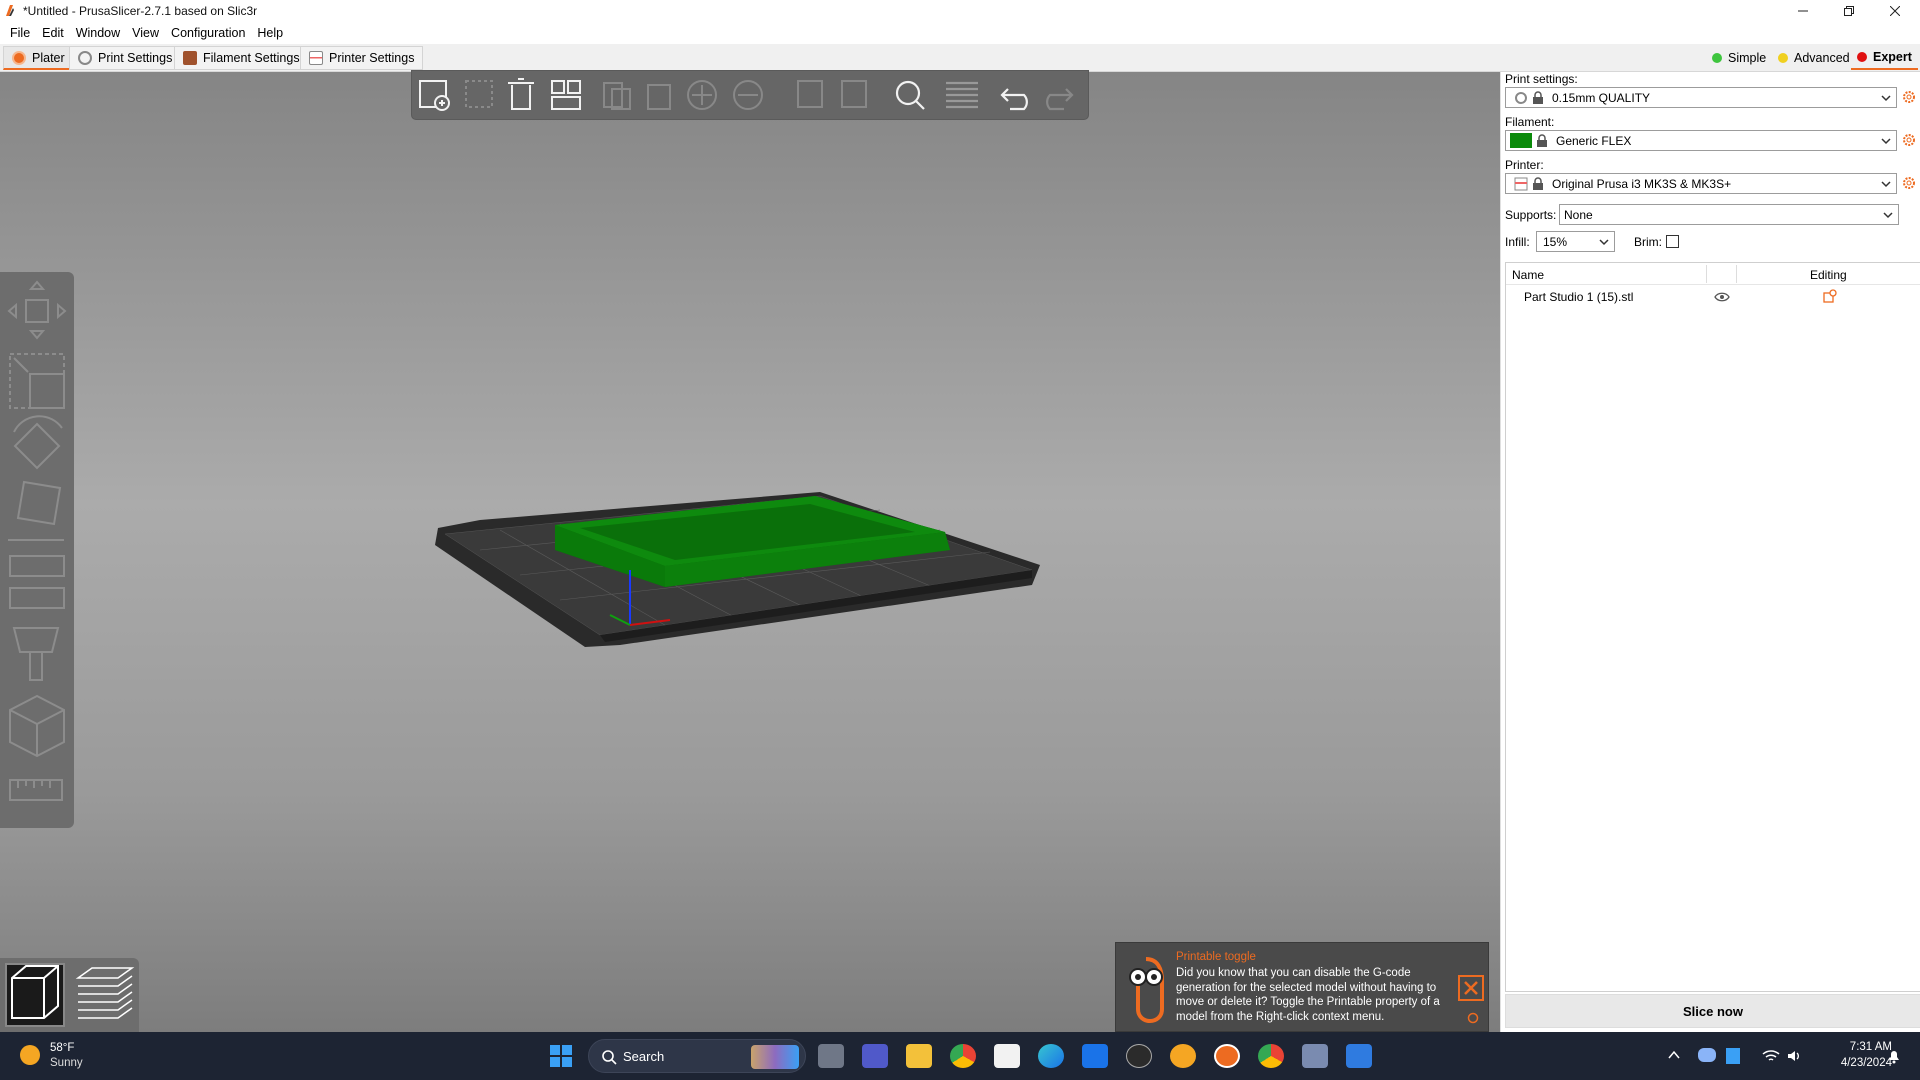 The width and height of the screenshot is (1920, 1080). I want to click on menu-configuration: Configuration, so click(208, 33).